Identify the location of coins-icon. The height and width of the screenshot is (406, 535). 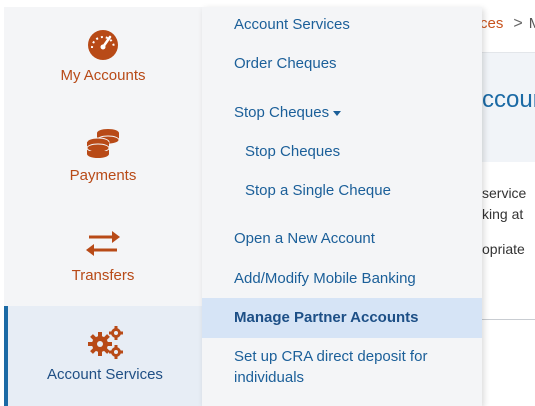
(103, 143).